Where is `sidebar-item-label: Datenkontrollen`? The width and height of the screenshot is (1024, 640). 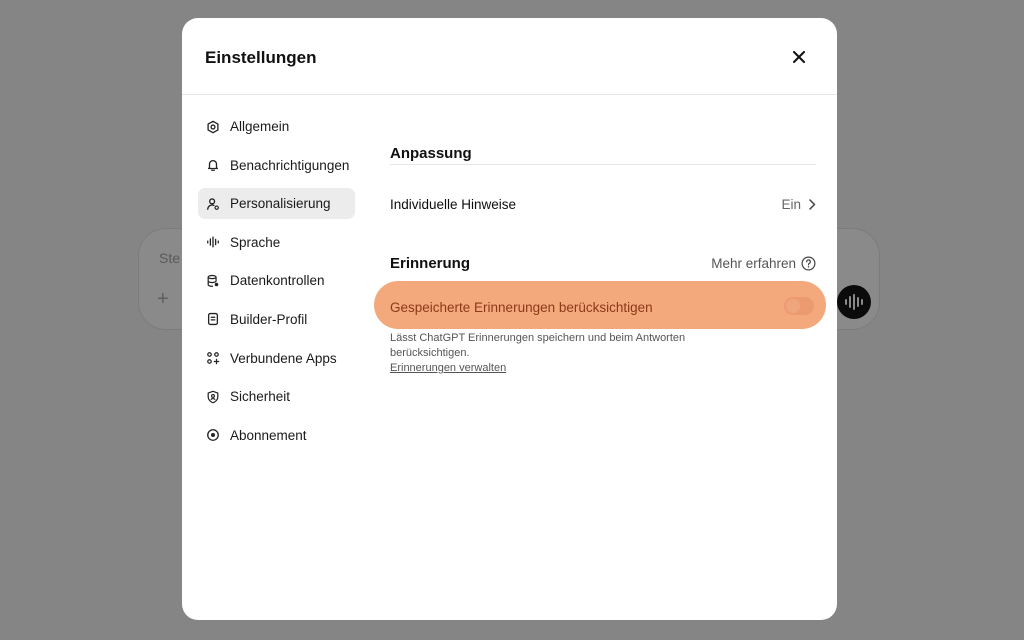 sidebar-item-label: Datenkontrollen is located at coordinates (277, 281).